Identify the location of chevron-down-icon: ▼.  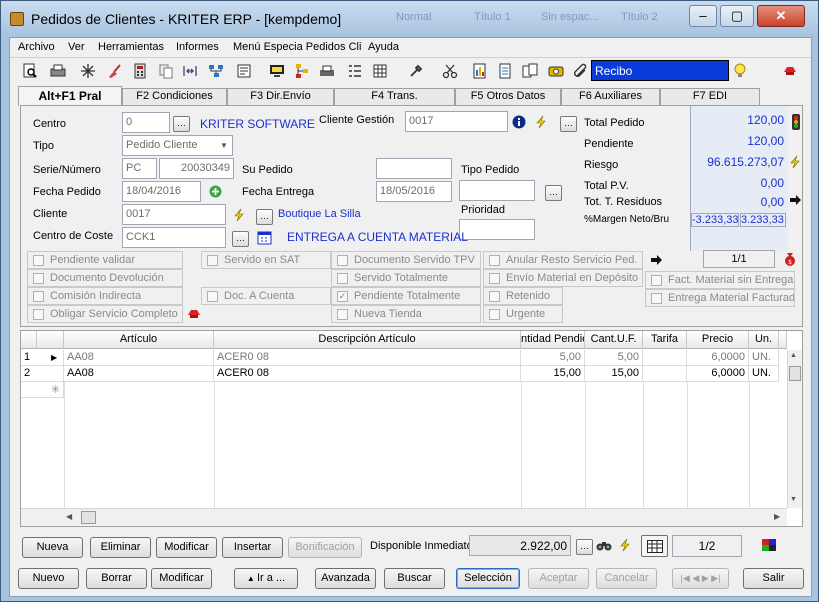
(224, 145).